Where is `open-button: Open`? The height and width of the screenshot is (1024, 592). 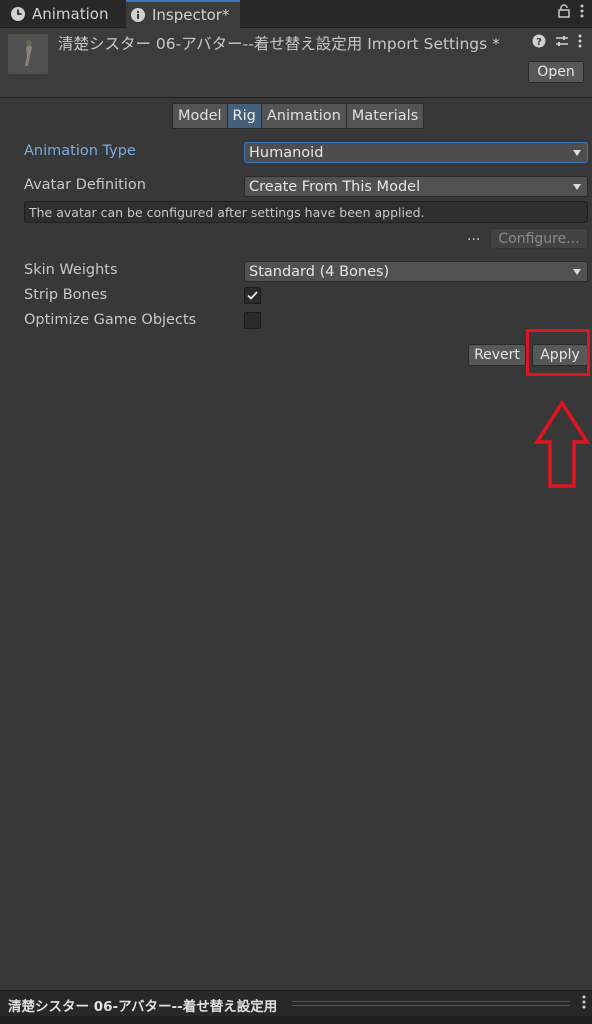
open-button: Open is located at coordinates (556, 72).